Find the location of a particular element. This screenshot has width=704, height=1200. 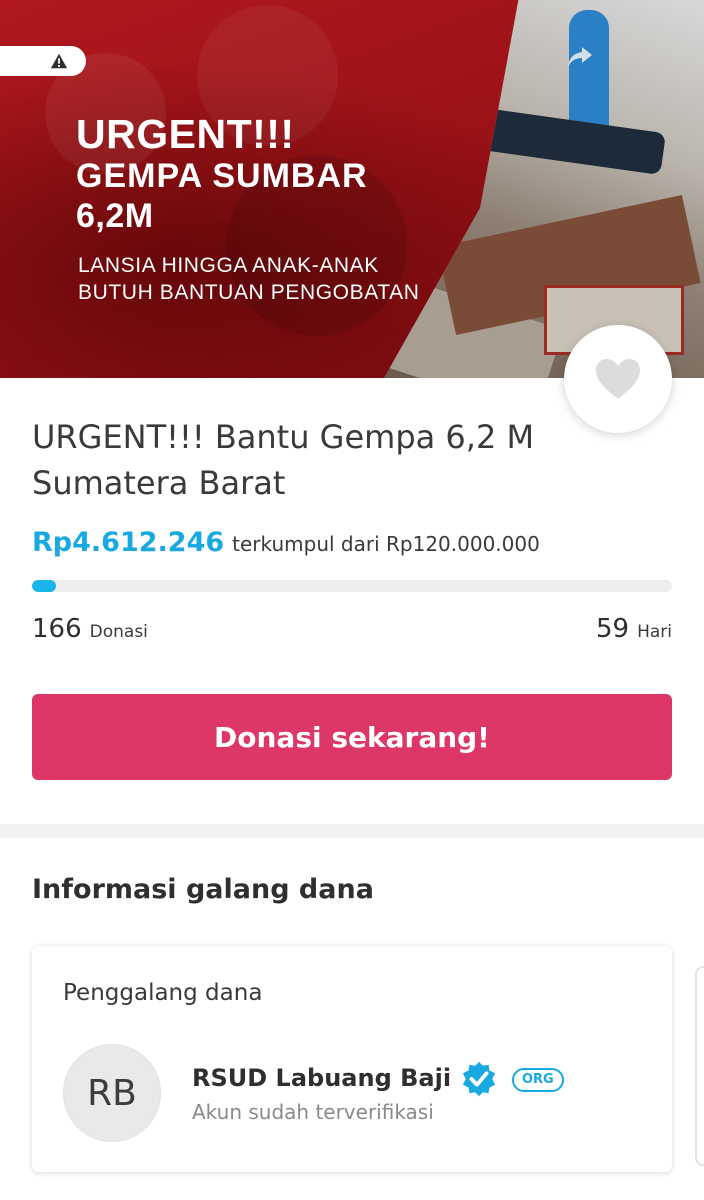

avatar: RB is located at coordinates (112, 1093).